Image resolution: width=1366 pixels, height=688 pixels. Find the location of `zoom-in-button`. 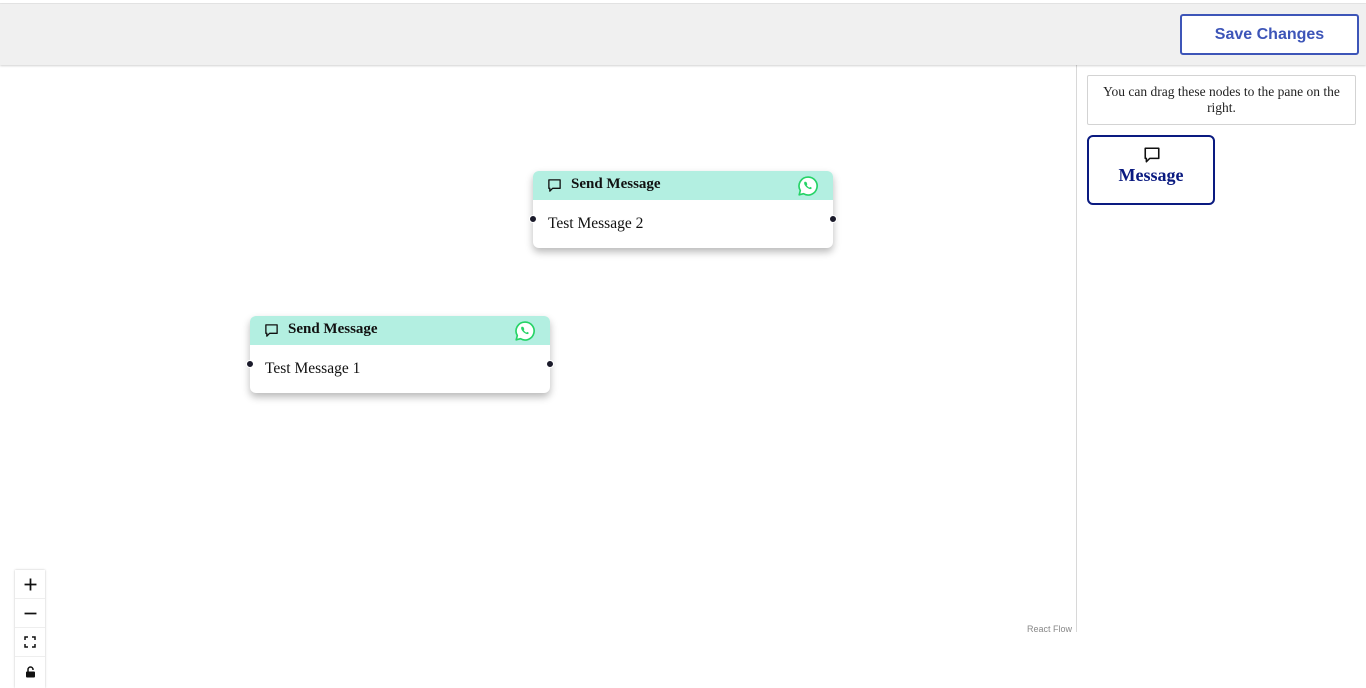

zoom-in-button is located at coordinates (30, 584).